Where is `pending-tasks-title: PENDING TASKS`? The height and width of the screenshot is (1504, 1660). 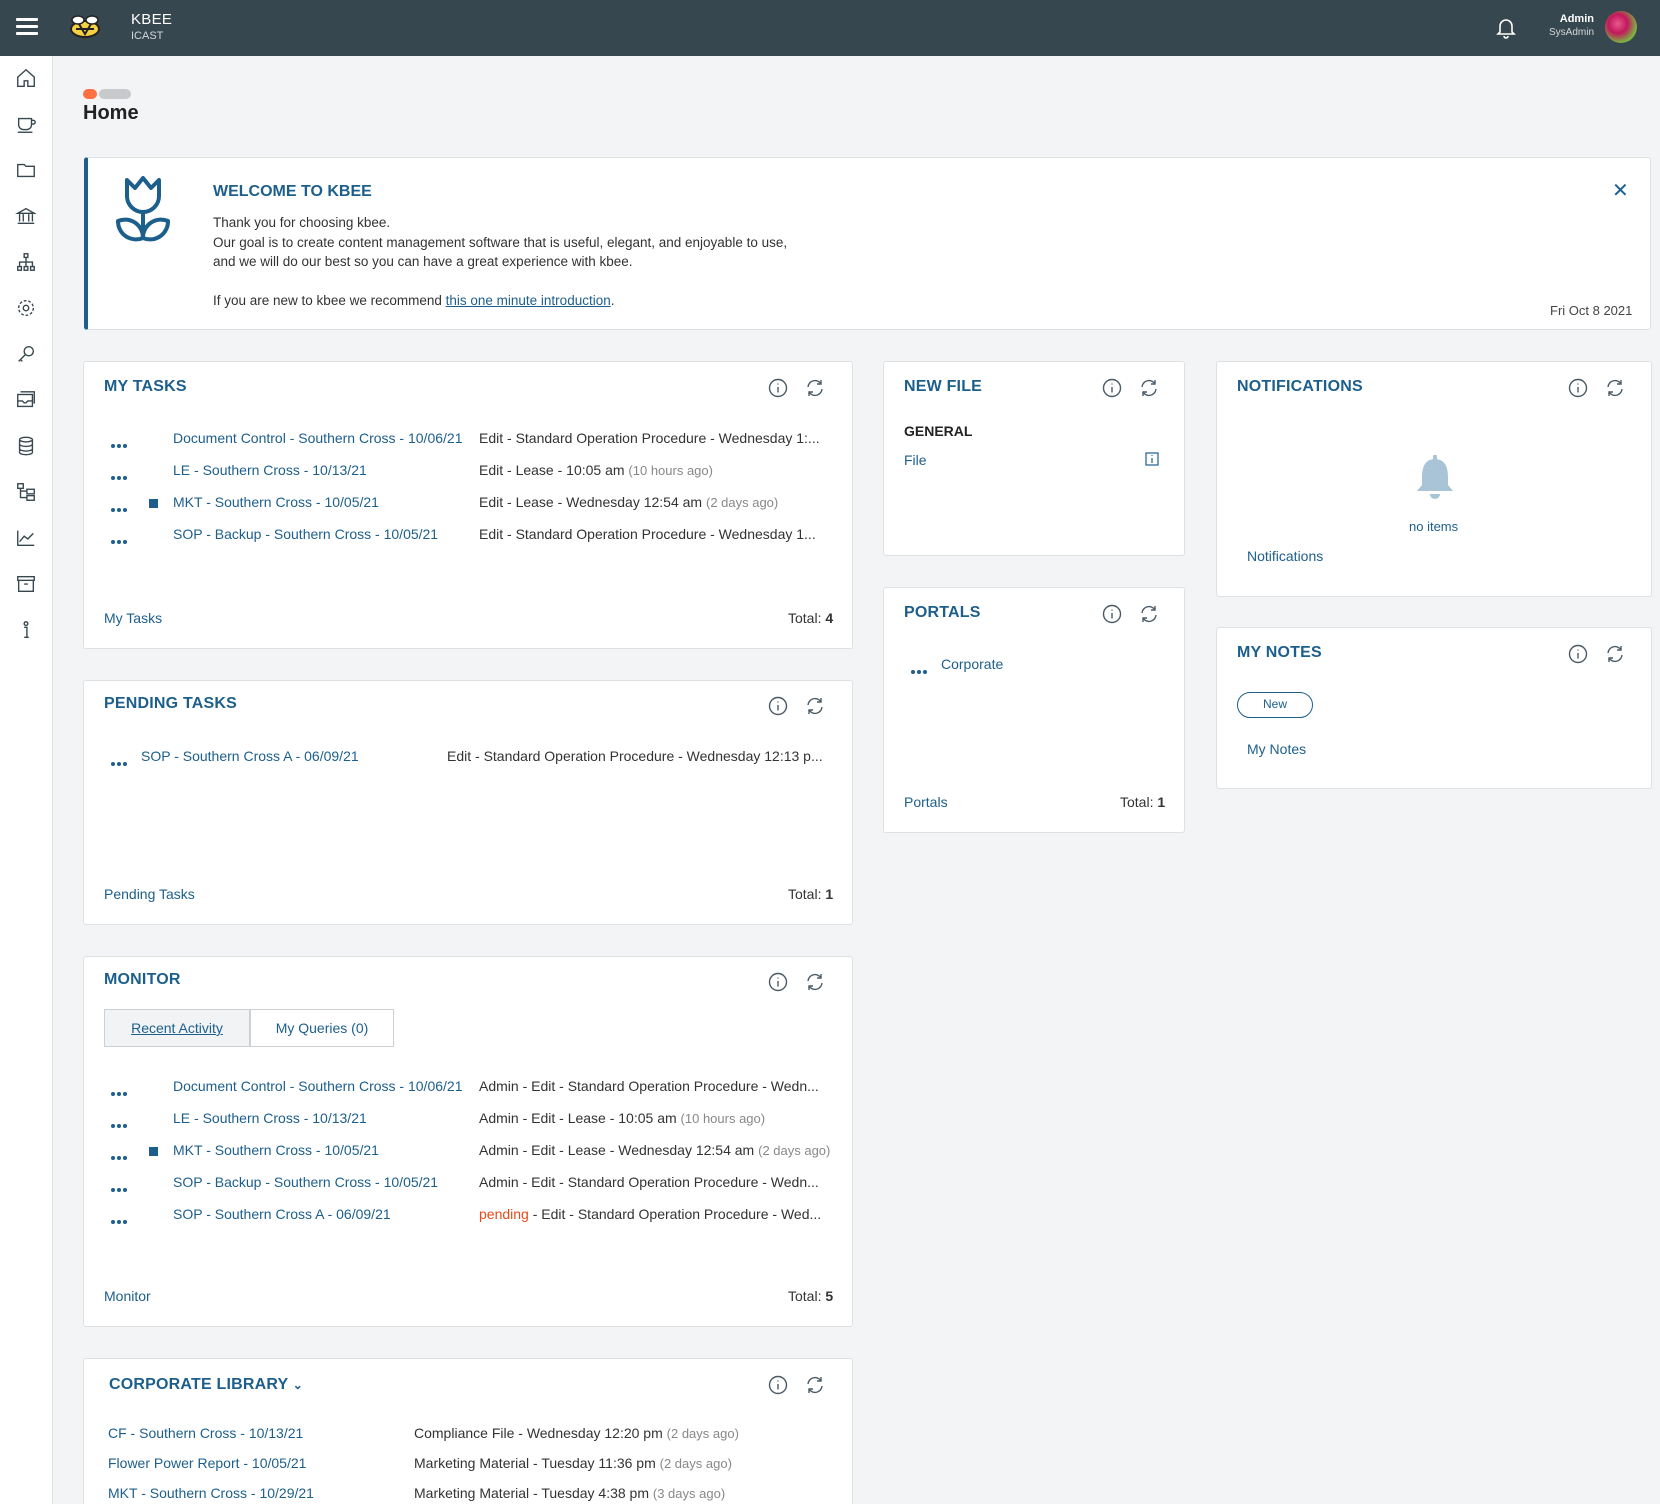 pending-tasks-title: PENDING TASKS is located at coordinates (170, 703).